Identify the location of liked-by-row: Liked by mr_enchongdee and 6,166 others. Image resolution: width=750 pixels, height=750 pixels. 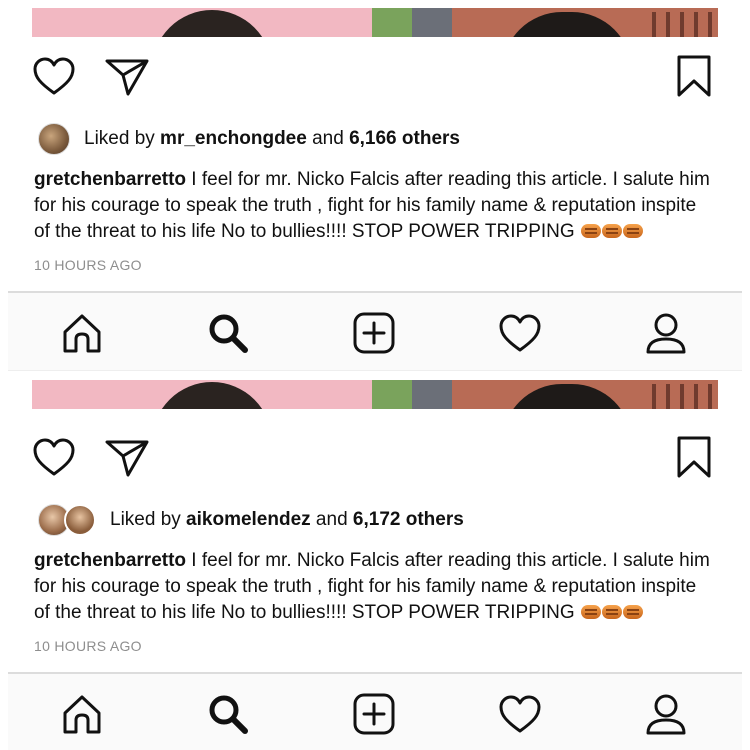
(249, 139).